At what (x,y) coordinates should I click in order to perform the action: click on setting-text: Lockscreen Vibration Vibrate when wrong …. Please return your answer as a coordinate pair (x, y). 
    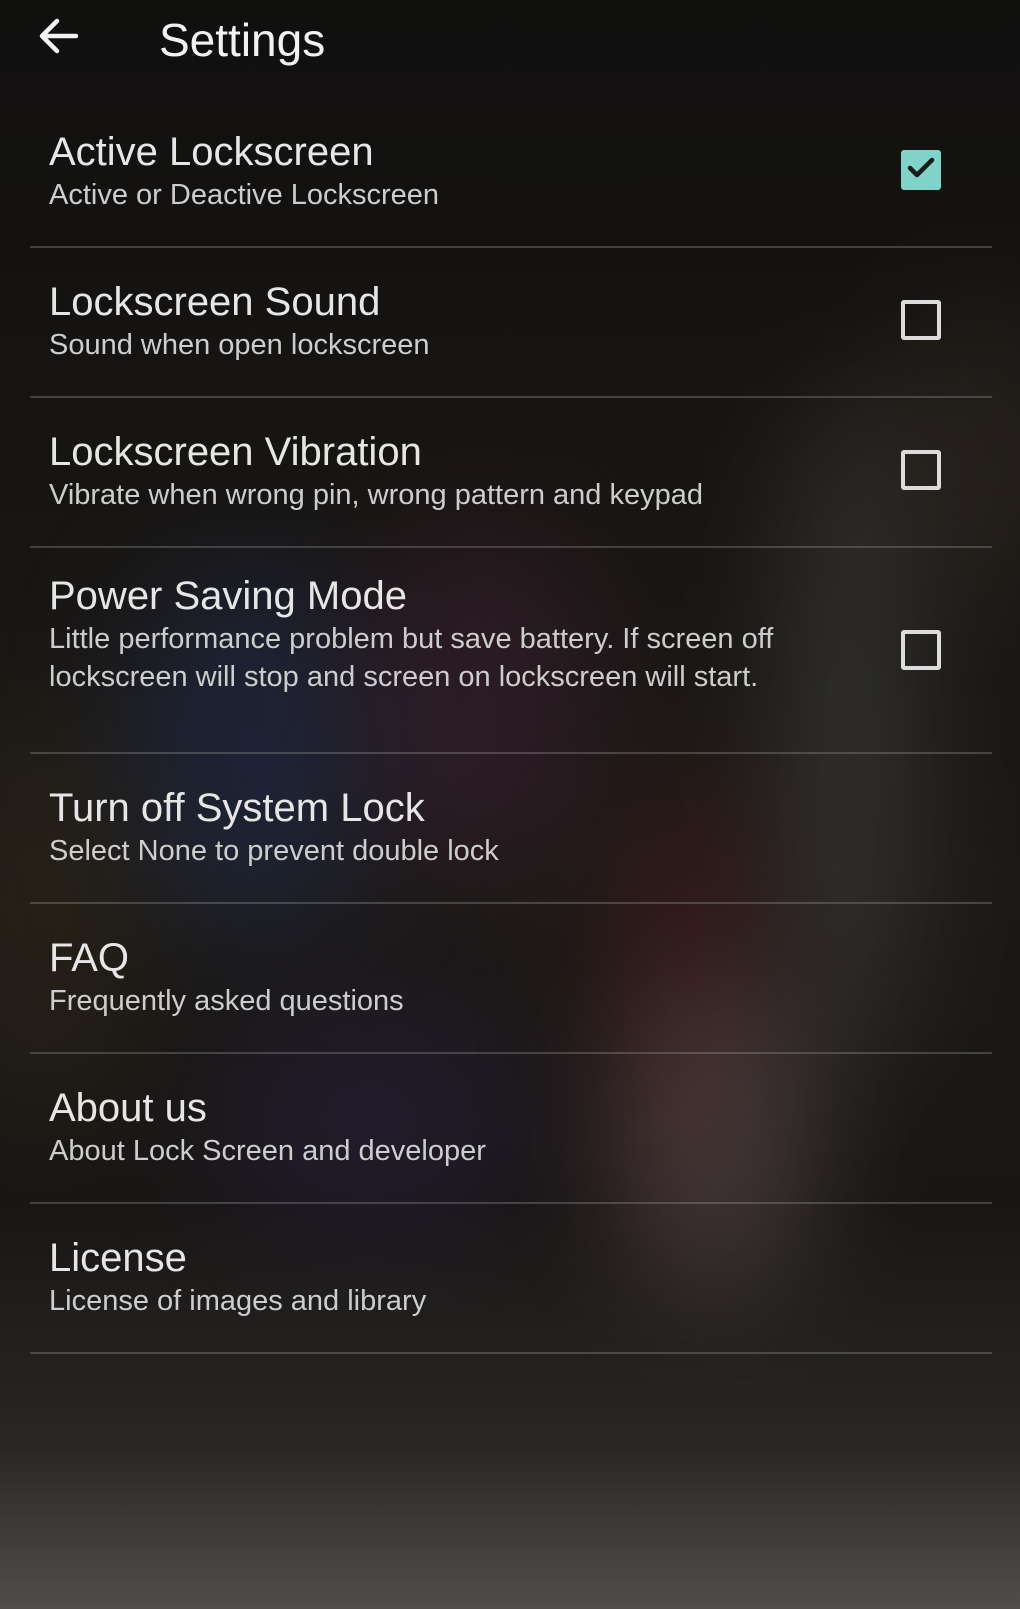
    Looking at the image, I should click on (510, 471).